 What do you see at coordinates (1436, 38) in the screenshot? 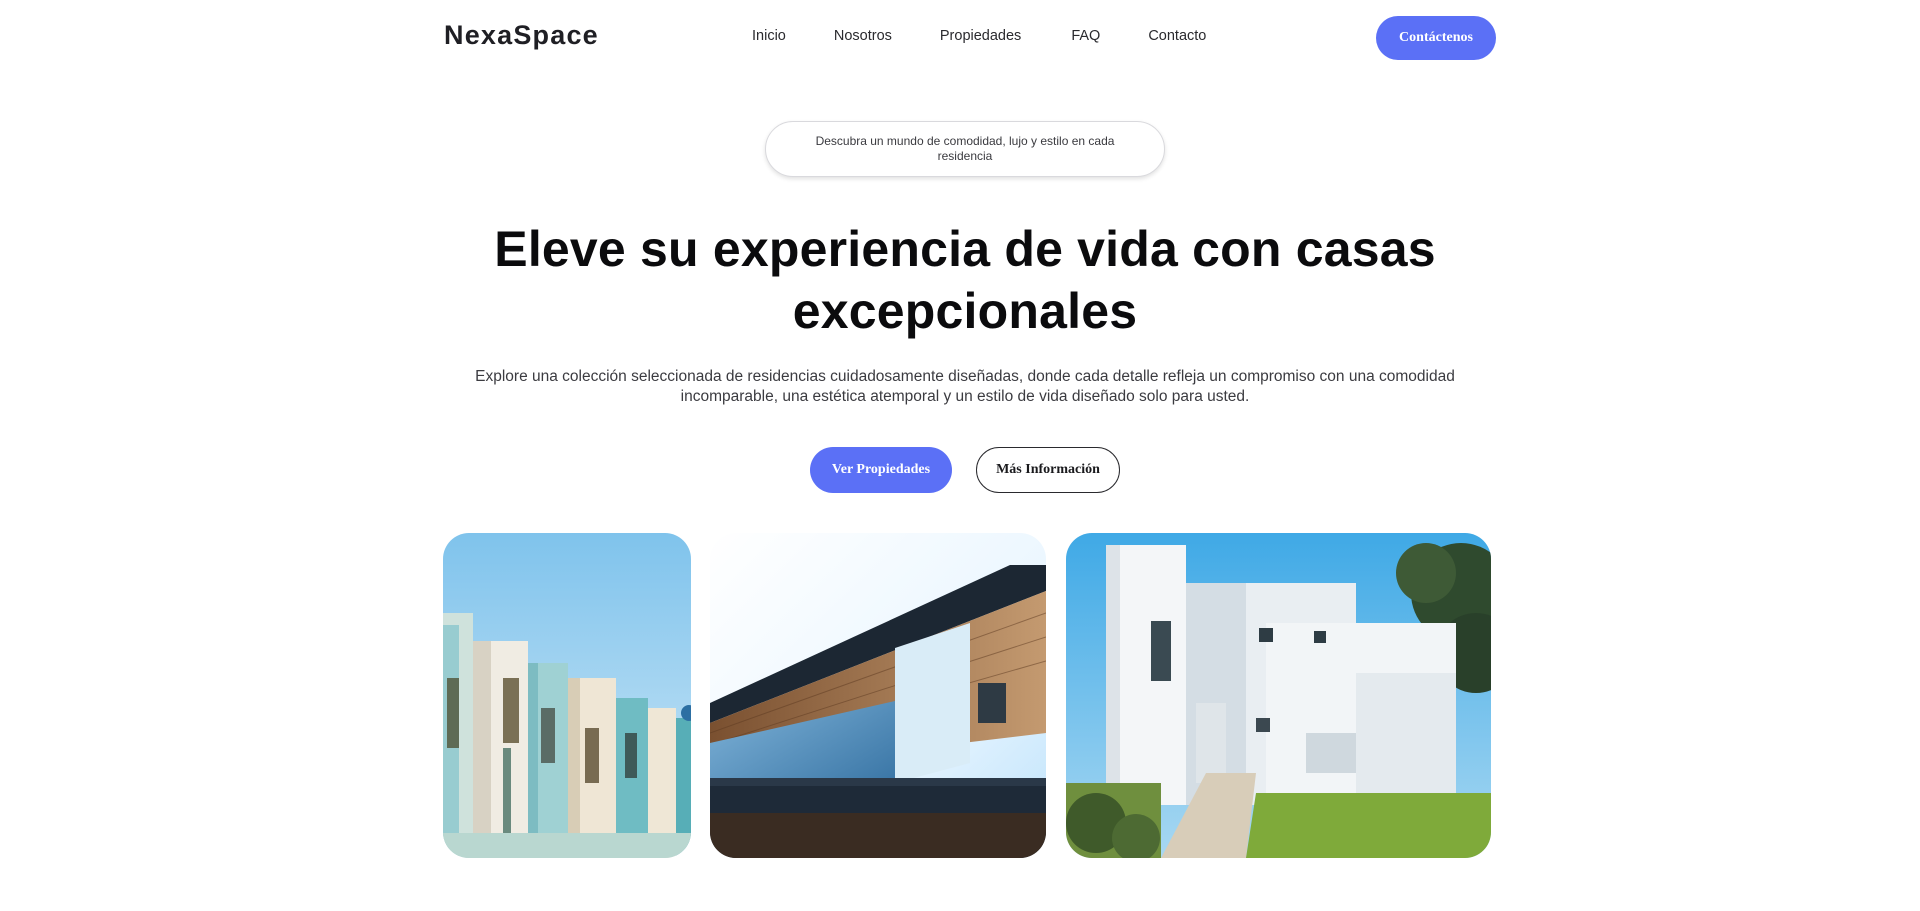
I see `contact-us-button: Contáctenos` at bounding box center [1436, 38].